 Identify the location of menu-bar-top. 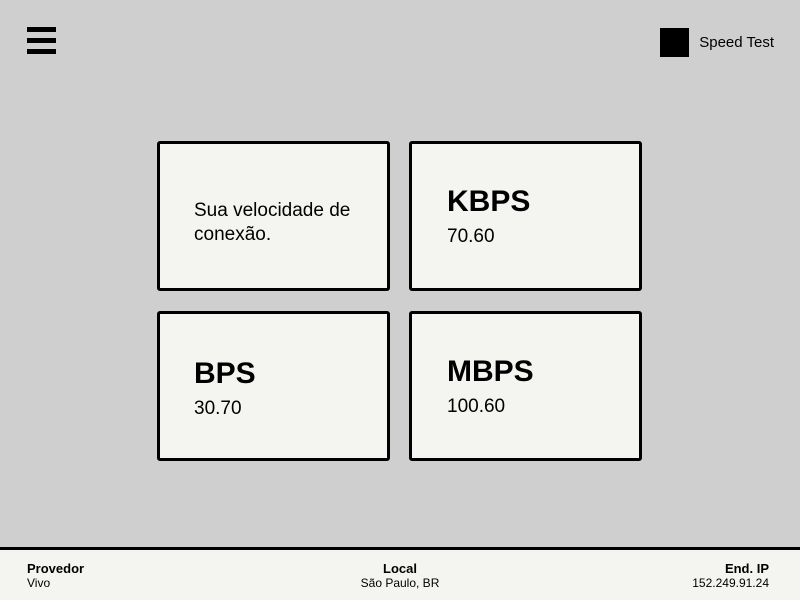
(41, 29).